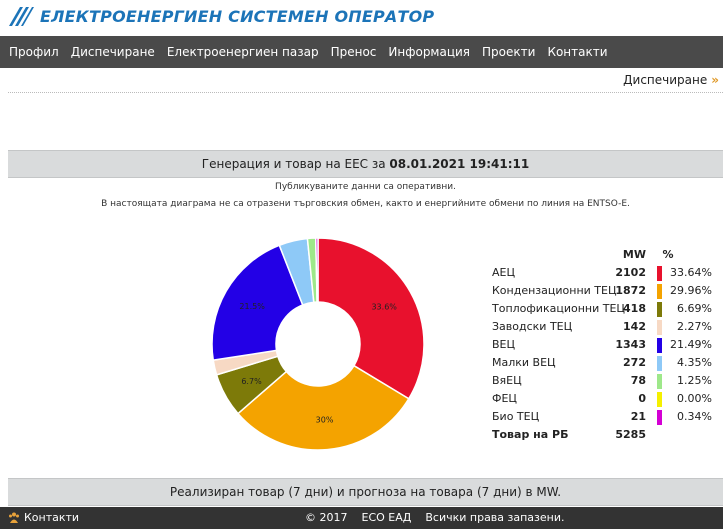  What do you see at coordinates (507, 380) in the screenshot?
I see `row-source-name: ВяЕЦ` at bounding box center [507, 380].